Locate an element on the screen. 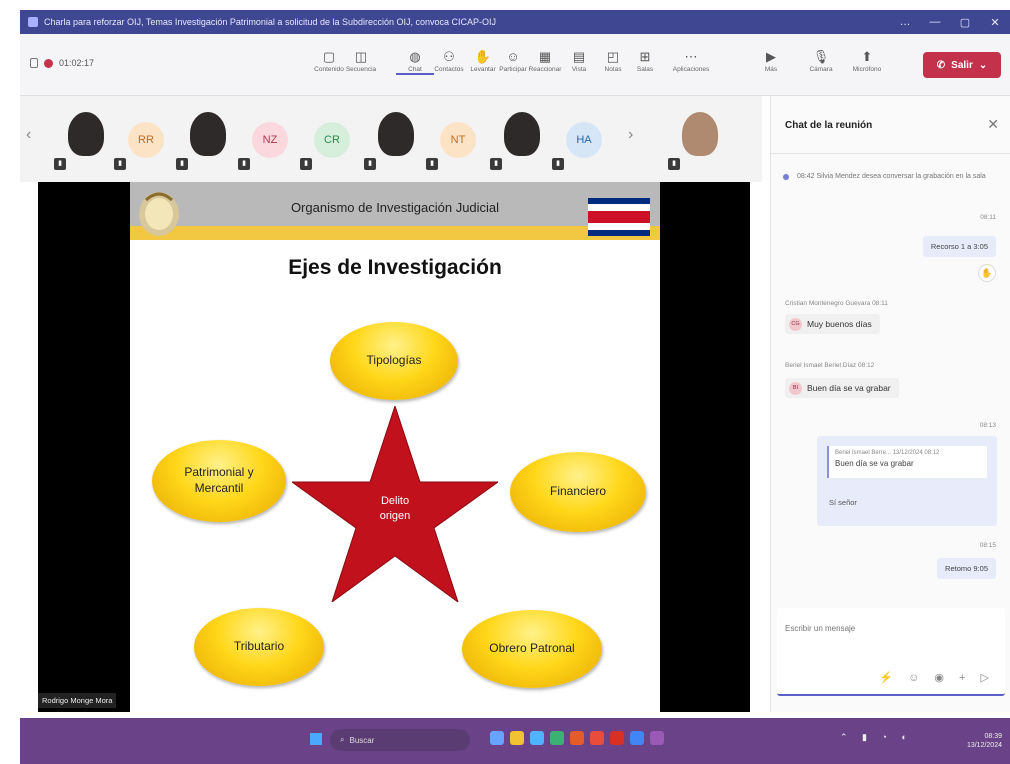  leave-meeting-button: ✆ Salir ⌄ is located at coordinates (962, 65).